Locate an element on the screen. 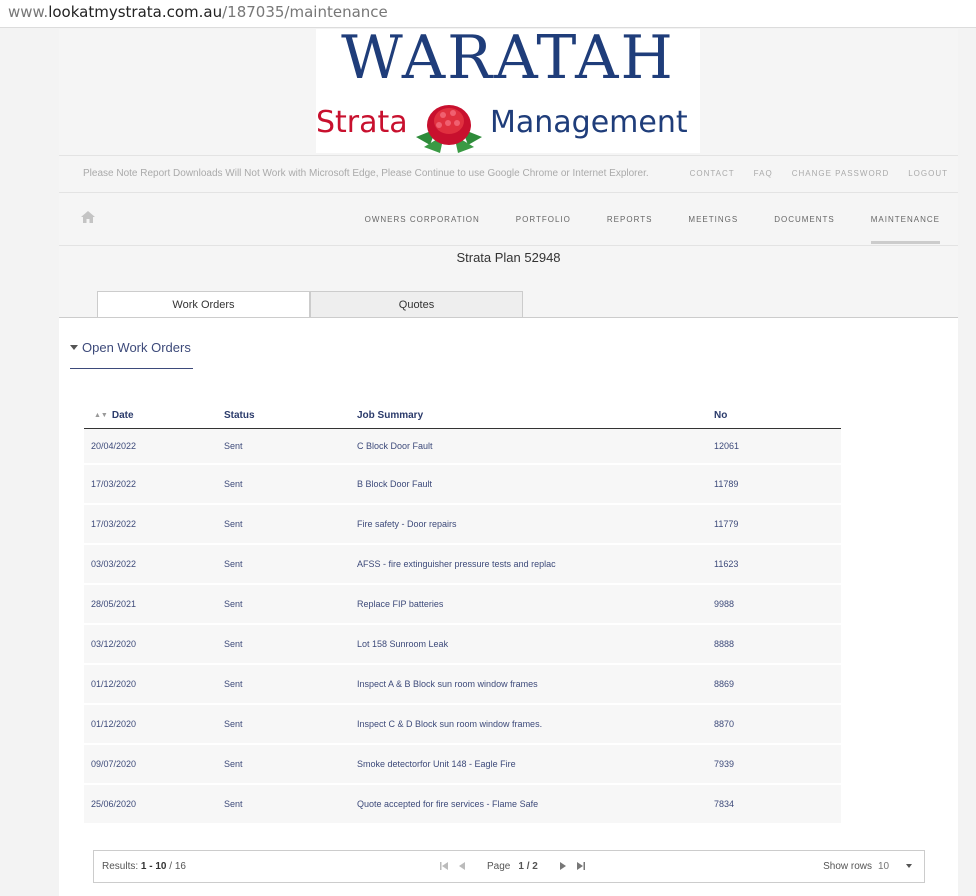 Image resolution: width=976 pixels, height=896 pixels. nav-documents: DOCUMENTS is located at coordinates (804, 219).